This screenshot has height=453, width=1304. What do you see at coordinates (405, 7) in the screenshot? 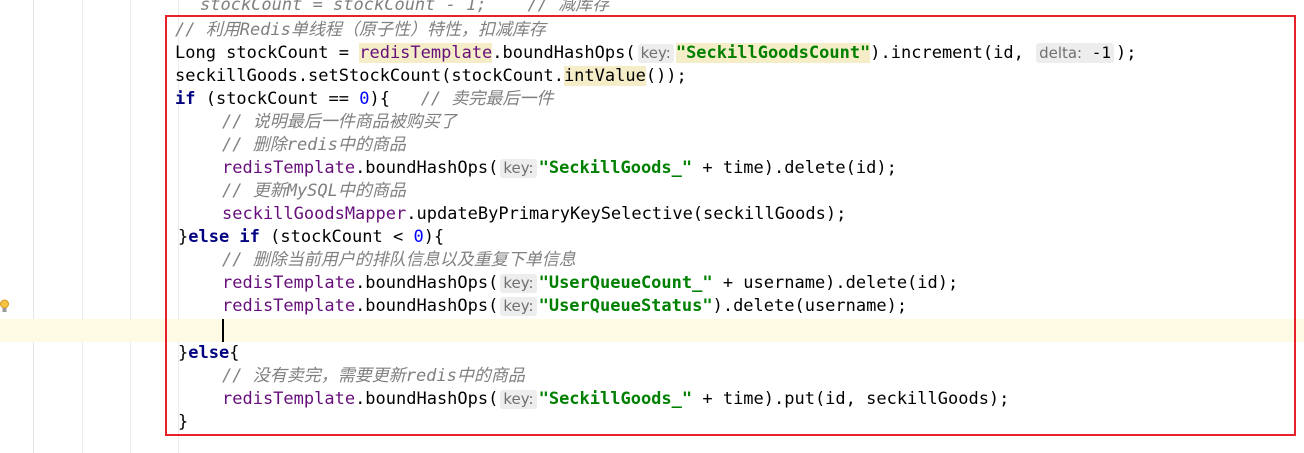
I see `code-token: stockCount = stockCount - 1; // 减库存` at bounding box center [405, 7].